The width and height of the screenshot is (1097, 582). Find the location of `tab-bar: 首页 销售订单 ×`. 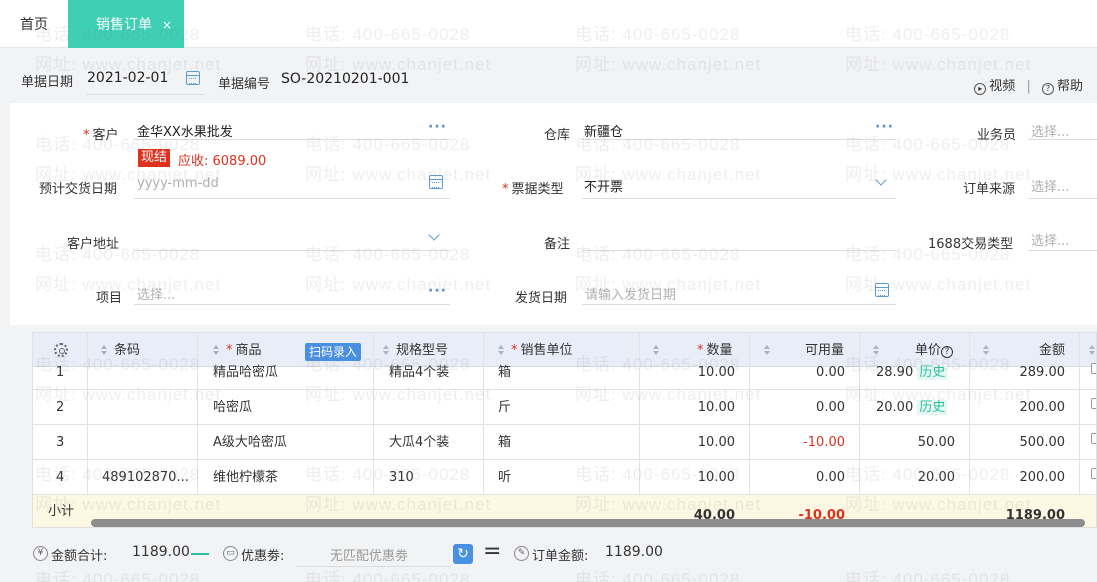

tab-bar: 首页 销售订单 × is located at coordinates (548, 24).